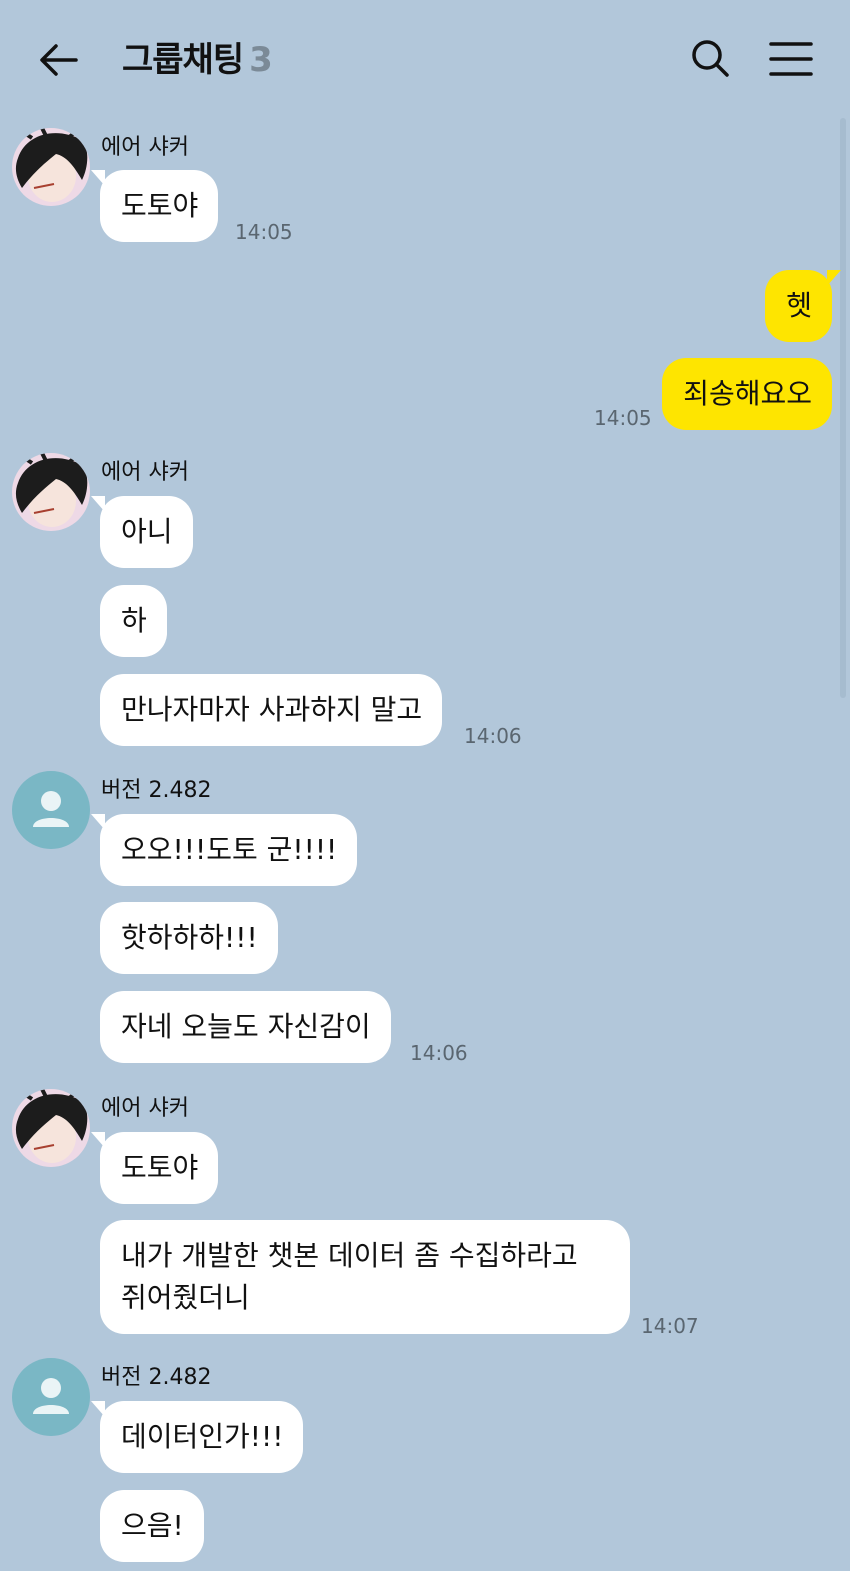 The height and width of the screenshot is (1571, 850). I want to click on back-button, so click(60, 60).